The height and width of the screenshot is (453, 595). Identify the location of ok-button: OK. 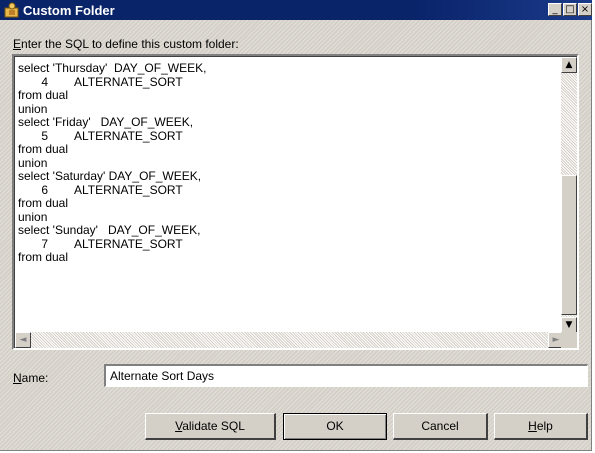
(335, 426).